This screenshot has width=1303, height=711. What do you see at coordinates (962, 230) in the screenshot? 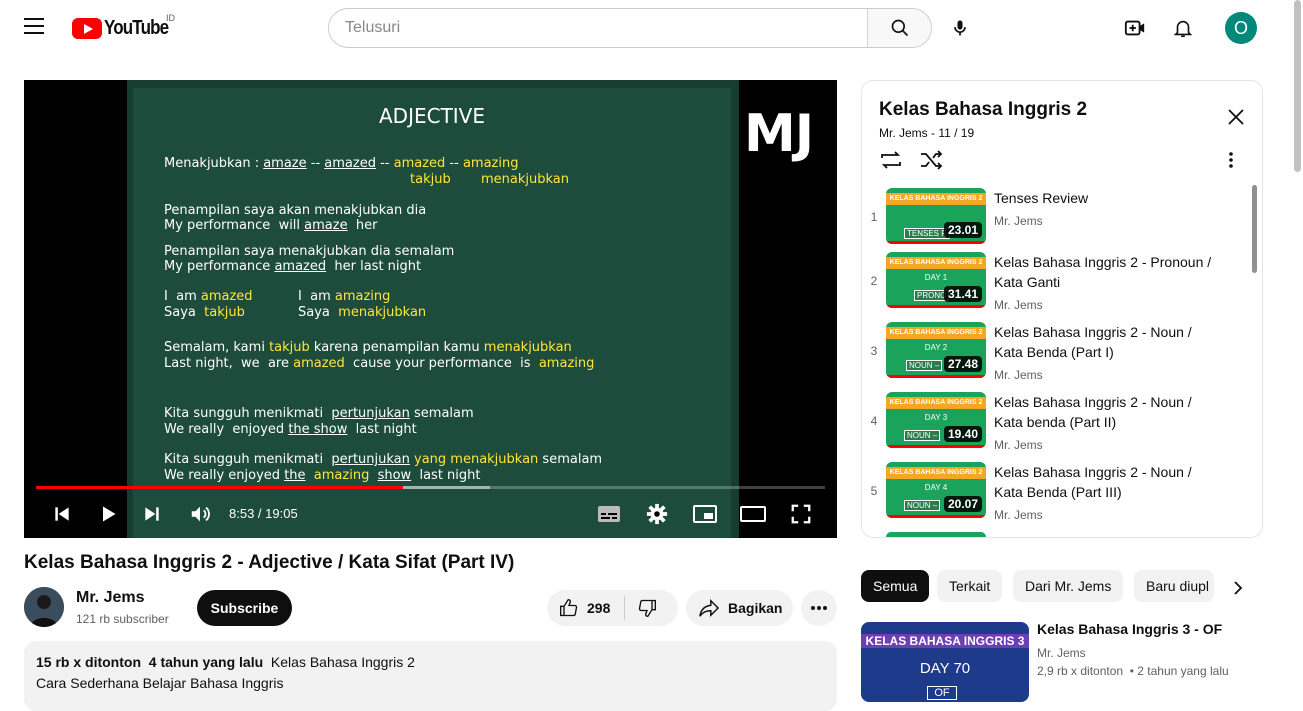
I see `duration-badge: 23.01` at bounding box center [962, 230].